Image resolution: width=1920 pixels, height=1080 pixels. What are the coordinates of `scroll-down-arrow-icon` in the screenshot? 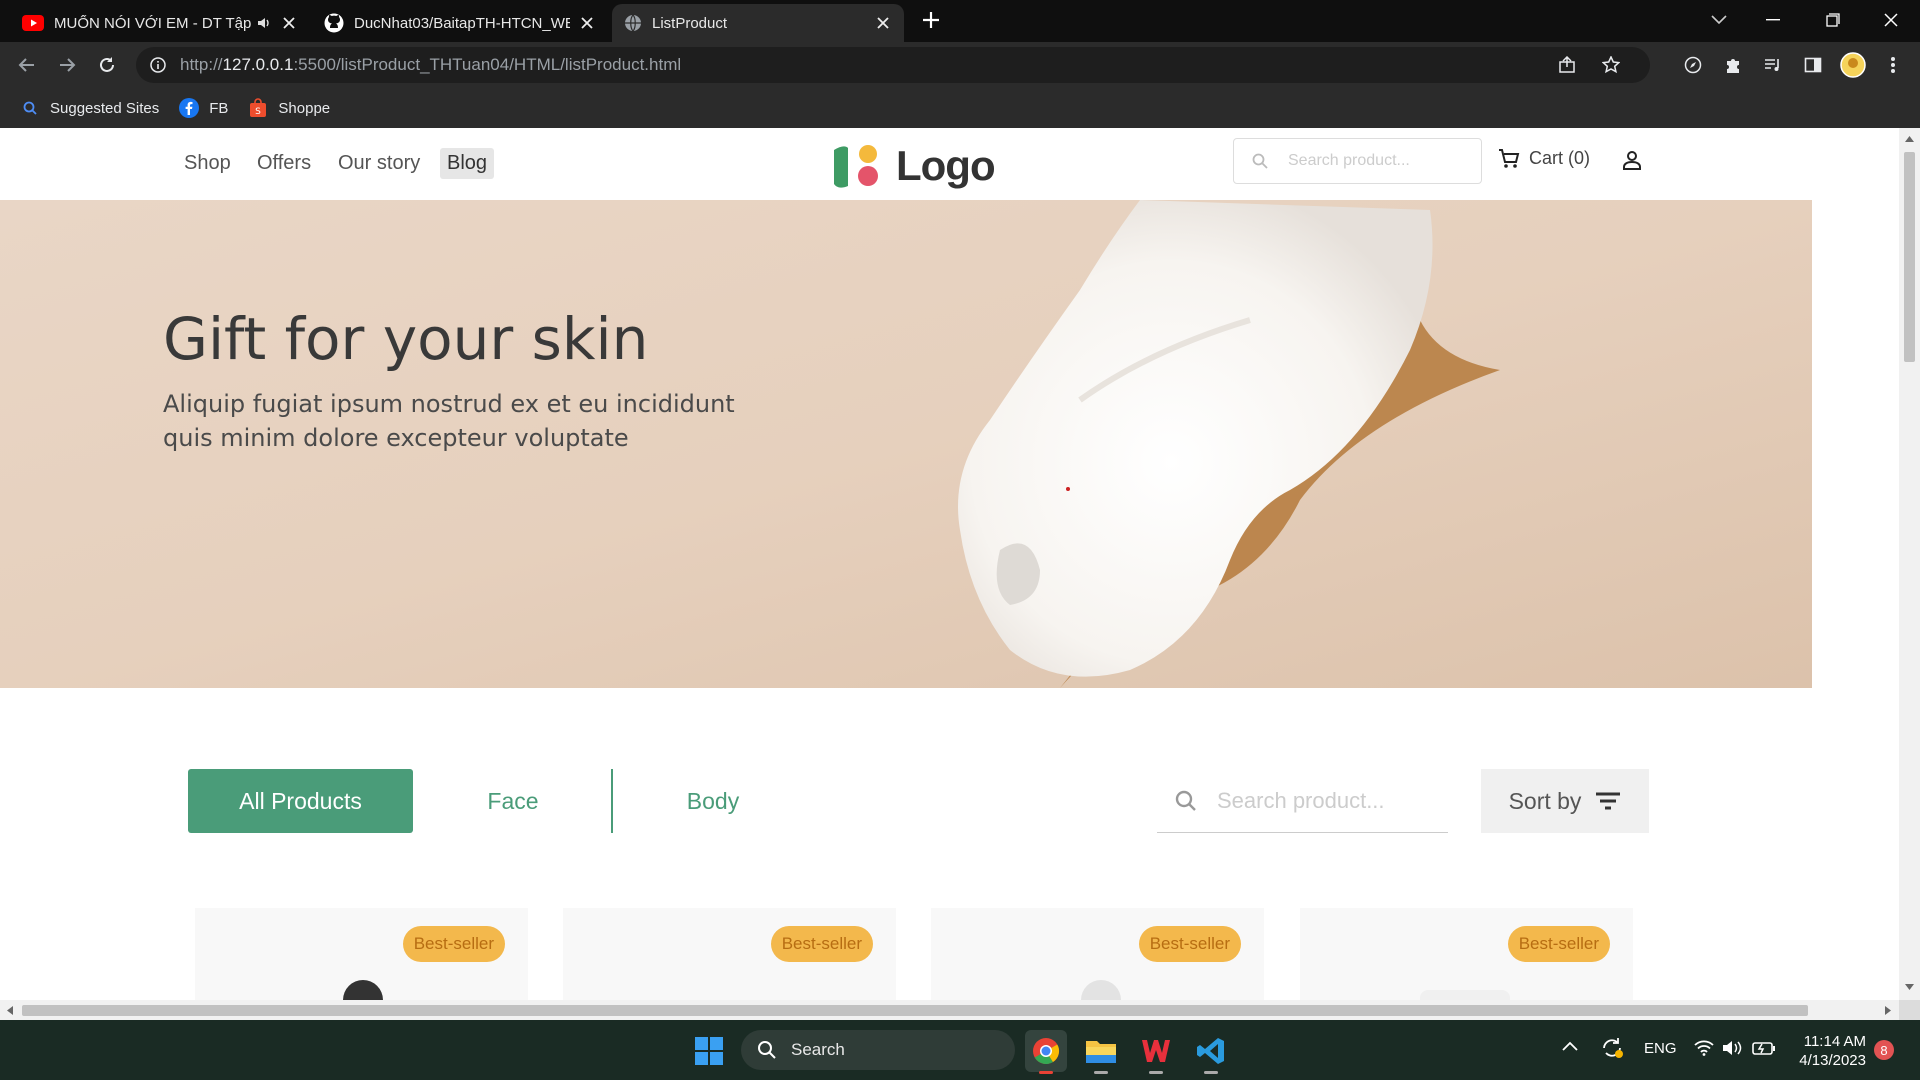 It's located at (1909, 987).